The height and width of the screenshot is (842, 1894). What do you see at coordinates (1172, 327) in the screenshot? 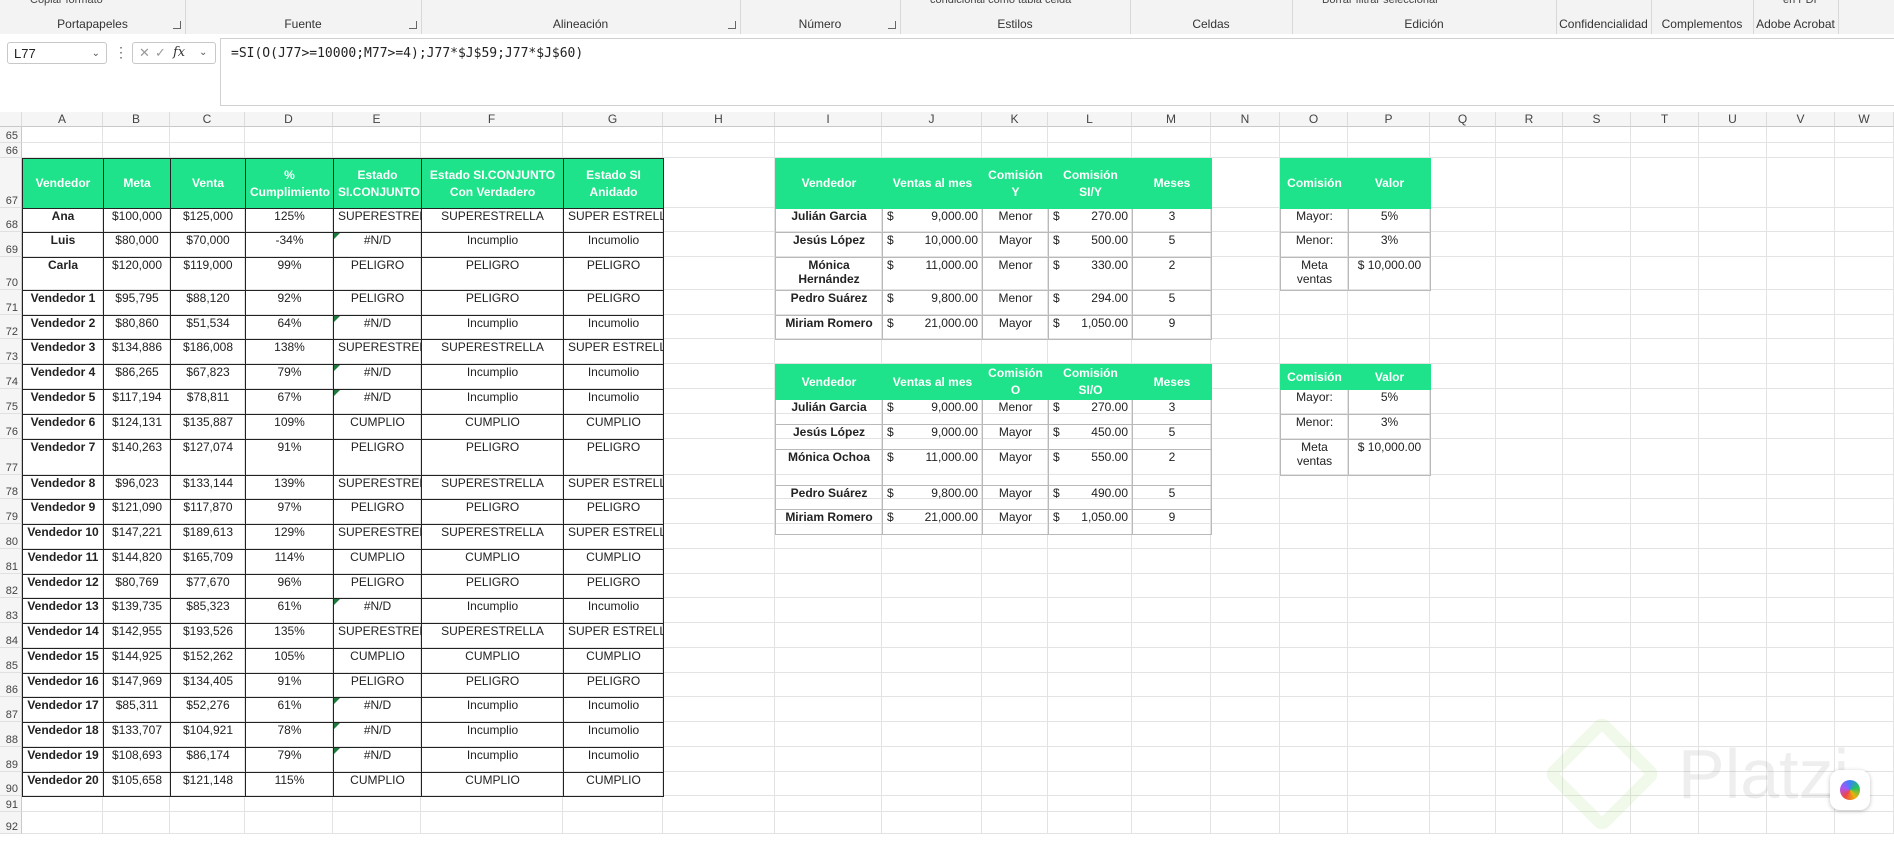
I see `table-cell: 9` at bounding box center [1172, 327].